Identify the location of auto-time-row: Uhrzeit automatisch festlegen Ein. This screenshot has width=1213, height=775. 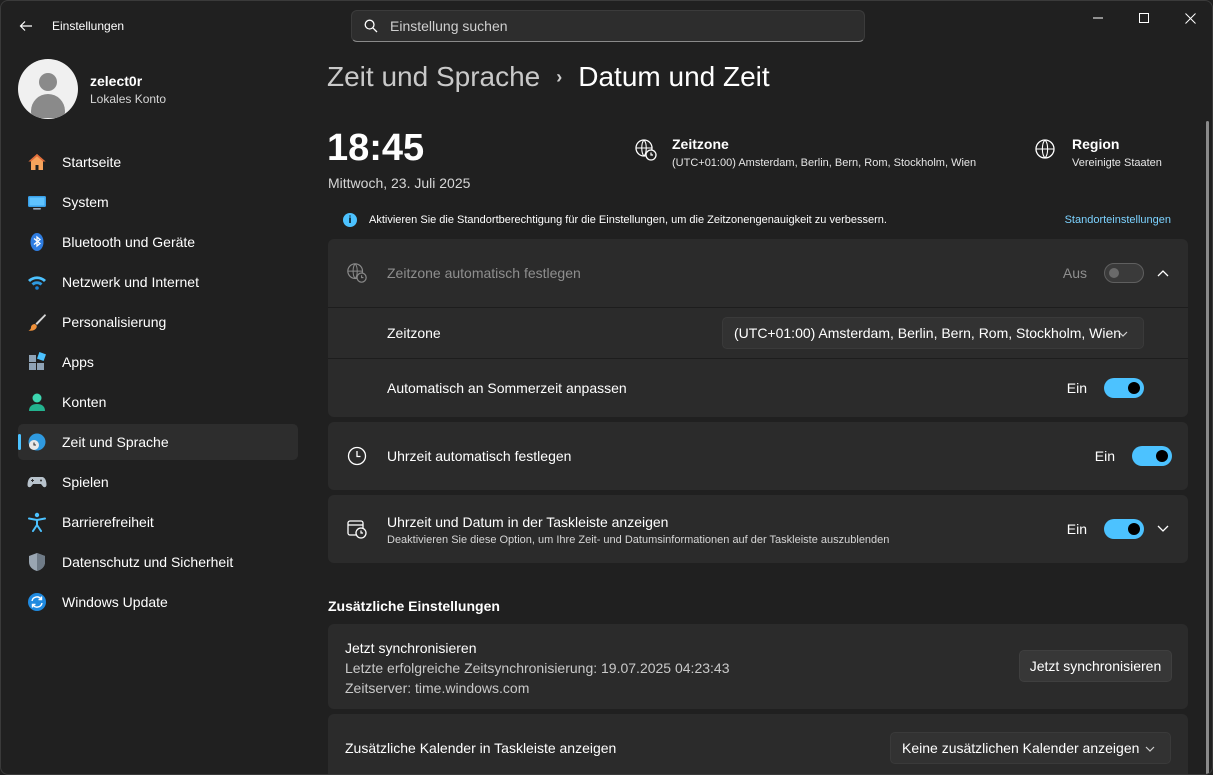
(758, 456).